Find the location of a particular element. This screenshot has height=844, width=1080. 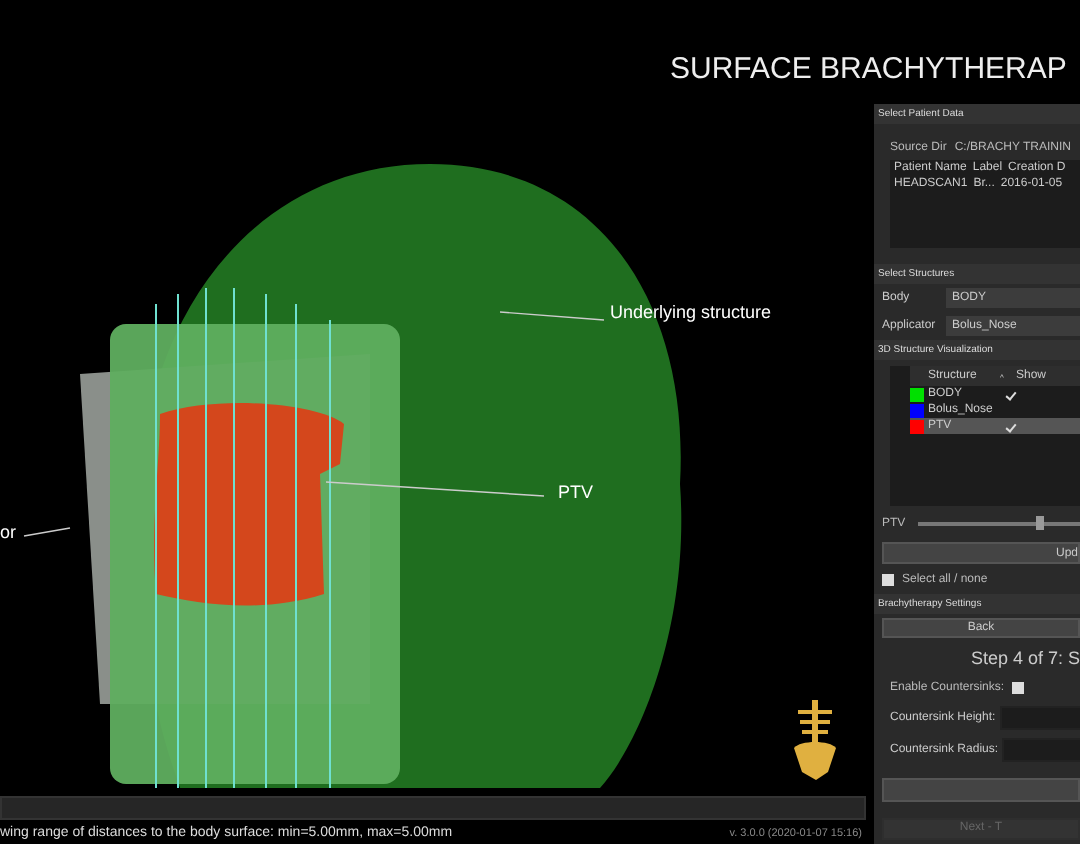

slider-thumb is located at coordinates (1039, 523).